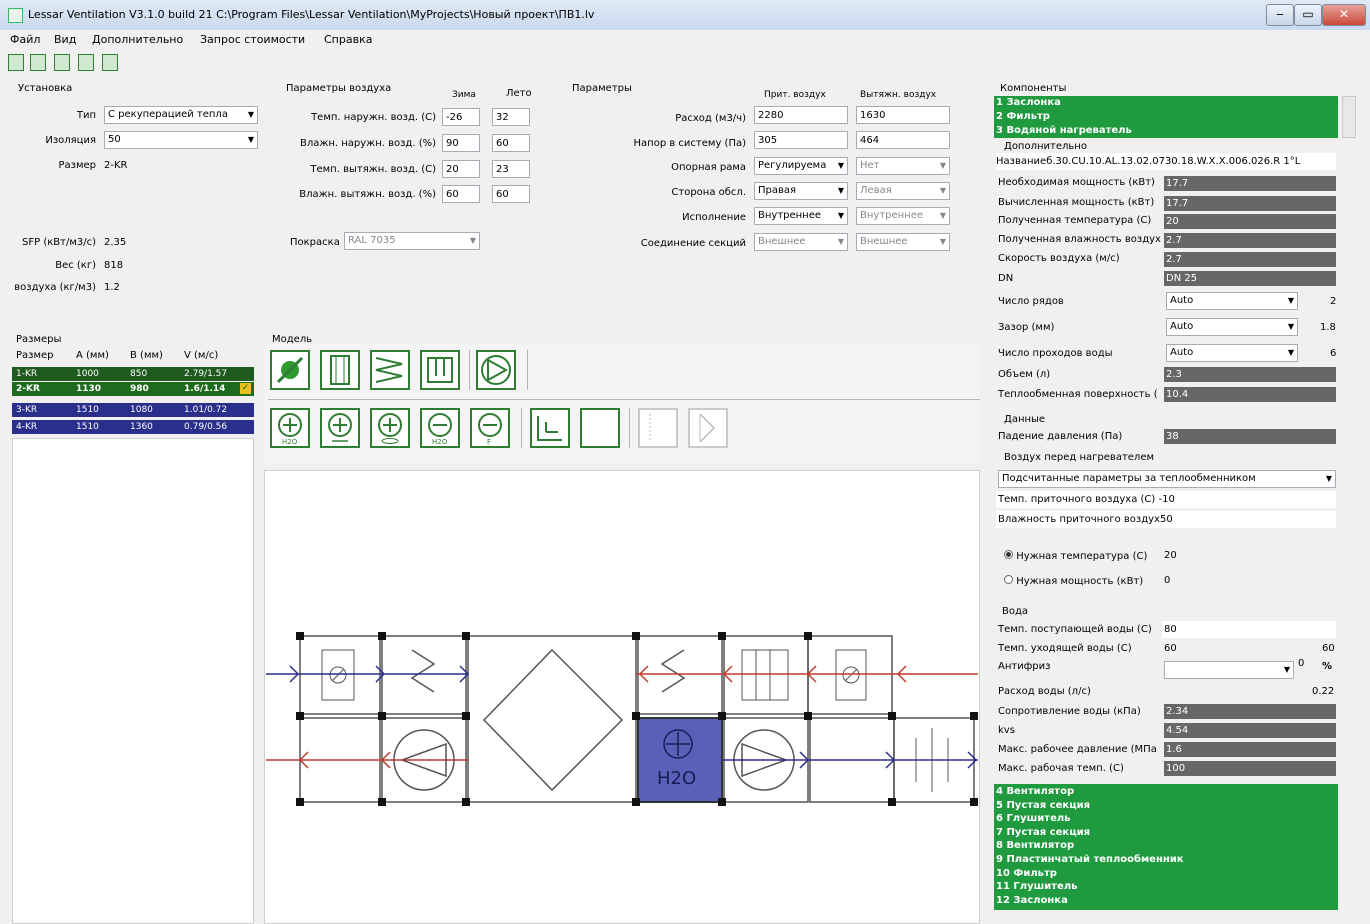  What do you see at coordinates (1015, 611) in the screenshot?
I see `water-title: Вода` at bounding box center [1015, 611].